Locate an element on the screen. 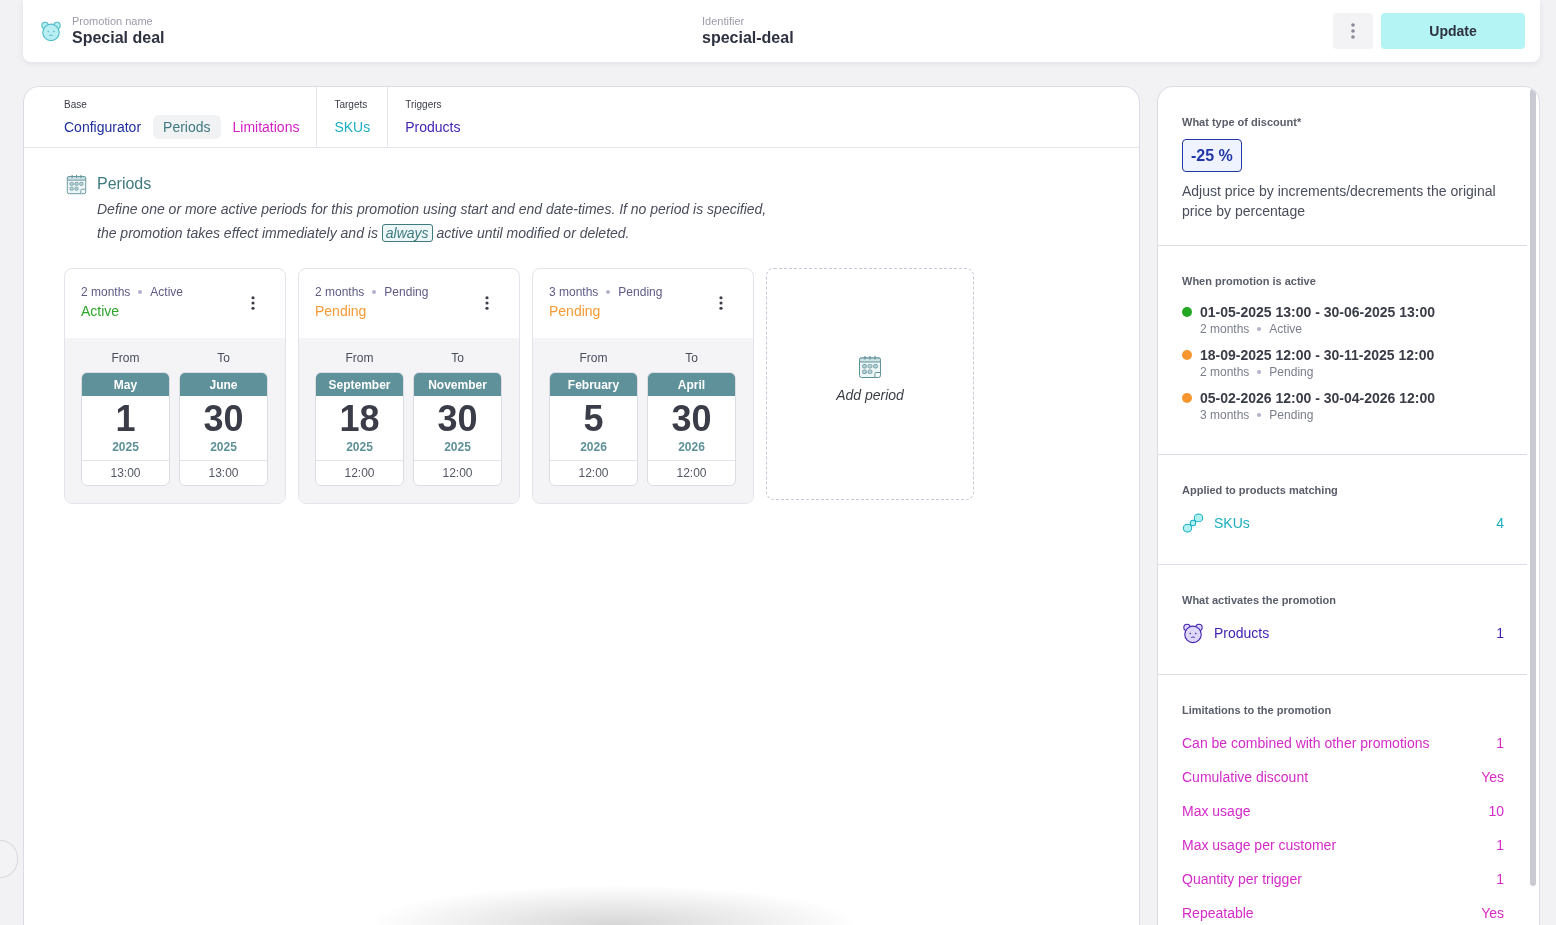 The height and width of the screenshot is (925, 1556). promotion-name: Special deal is located at coordinates (118, 38).